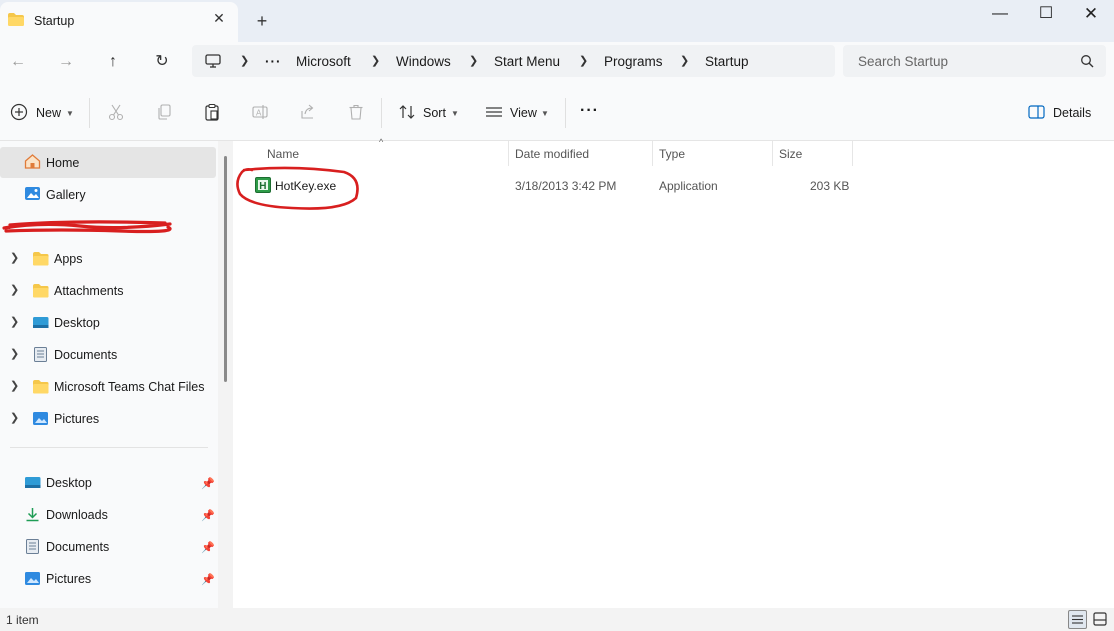 This screenshot has width=1114, height=631. I want to click on sidebar-item-teams-chat-files: Microsoft Teams Chat Files, so click(129, 387).